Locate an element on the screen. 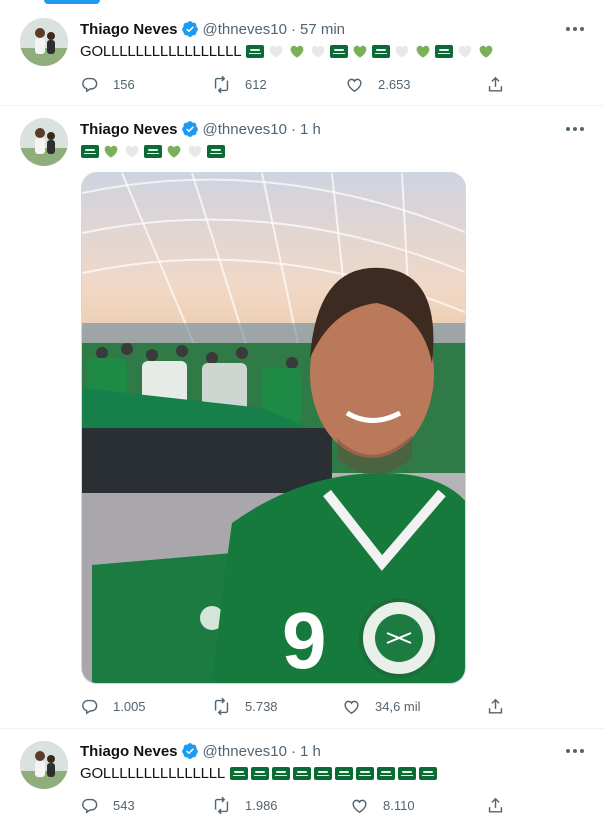 This screenshot has height=826, width=604. like-button: 8.110 is located at coordinates (382, 805).